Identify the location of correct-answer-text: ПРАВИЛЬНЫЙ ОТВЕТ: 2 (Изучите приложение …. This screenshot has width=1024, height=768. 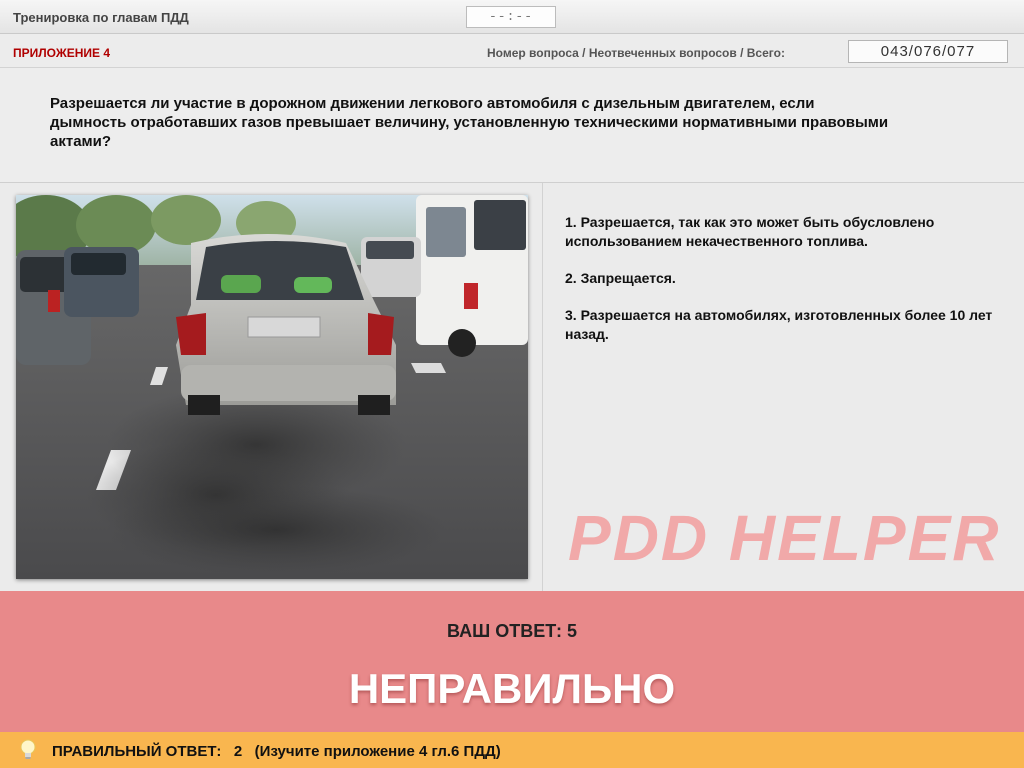
(276, 751).